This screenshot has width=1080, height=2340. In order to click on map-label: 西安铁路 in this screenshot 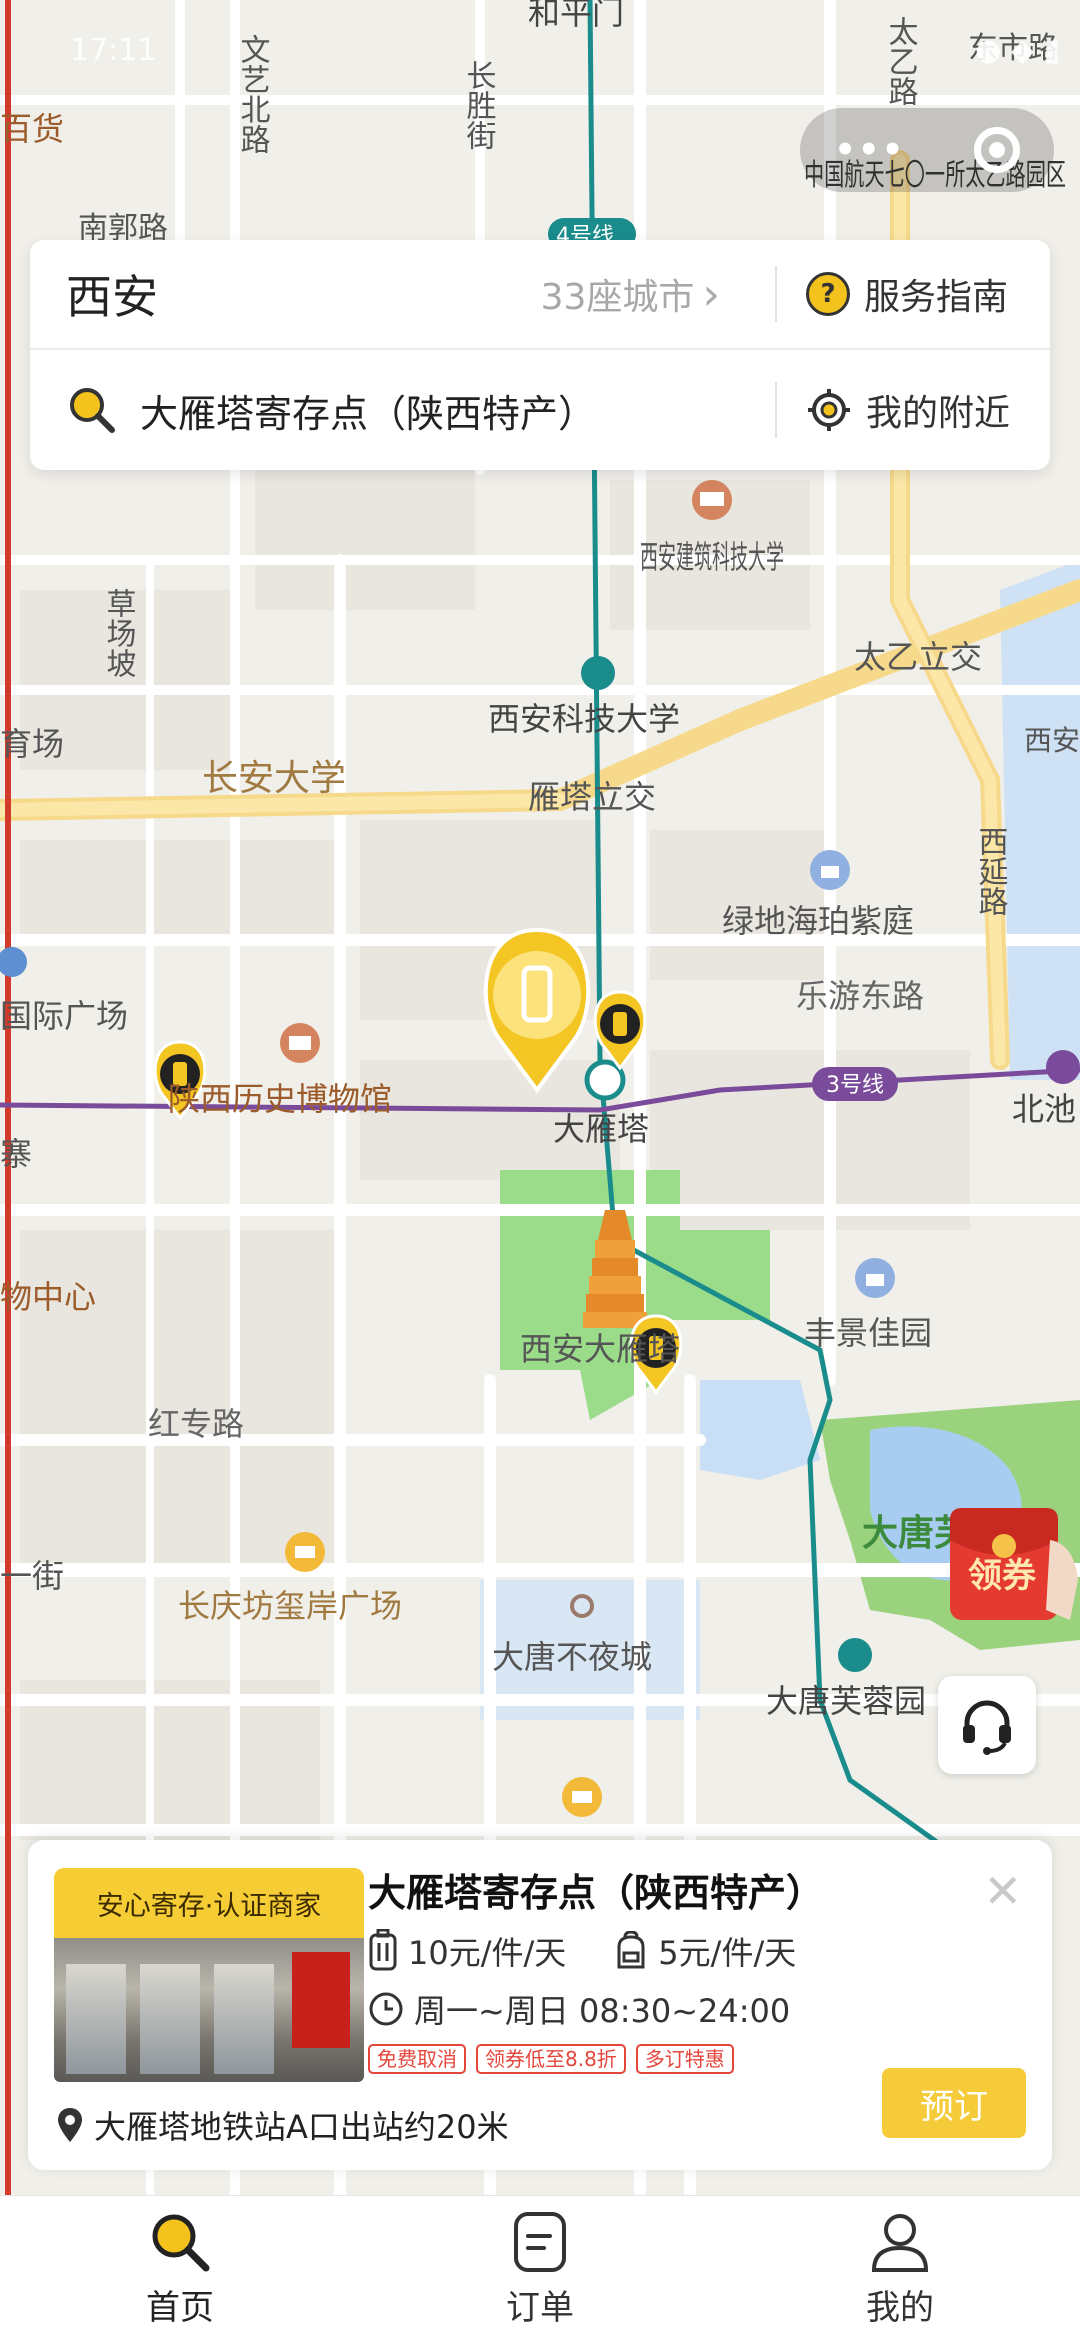, I will do `click(1052, 740)`.